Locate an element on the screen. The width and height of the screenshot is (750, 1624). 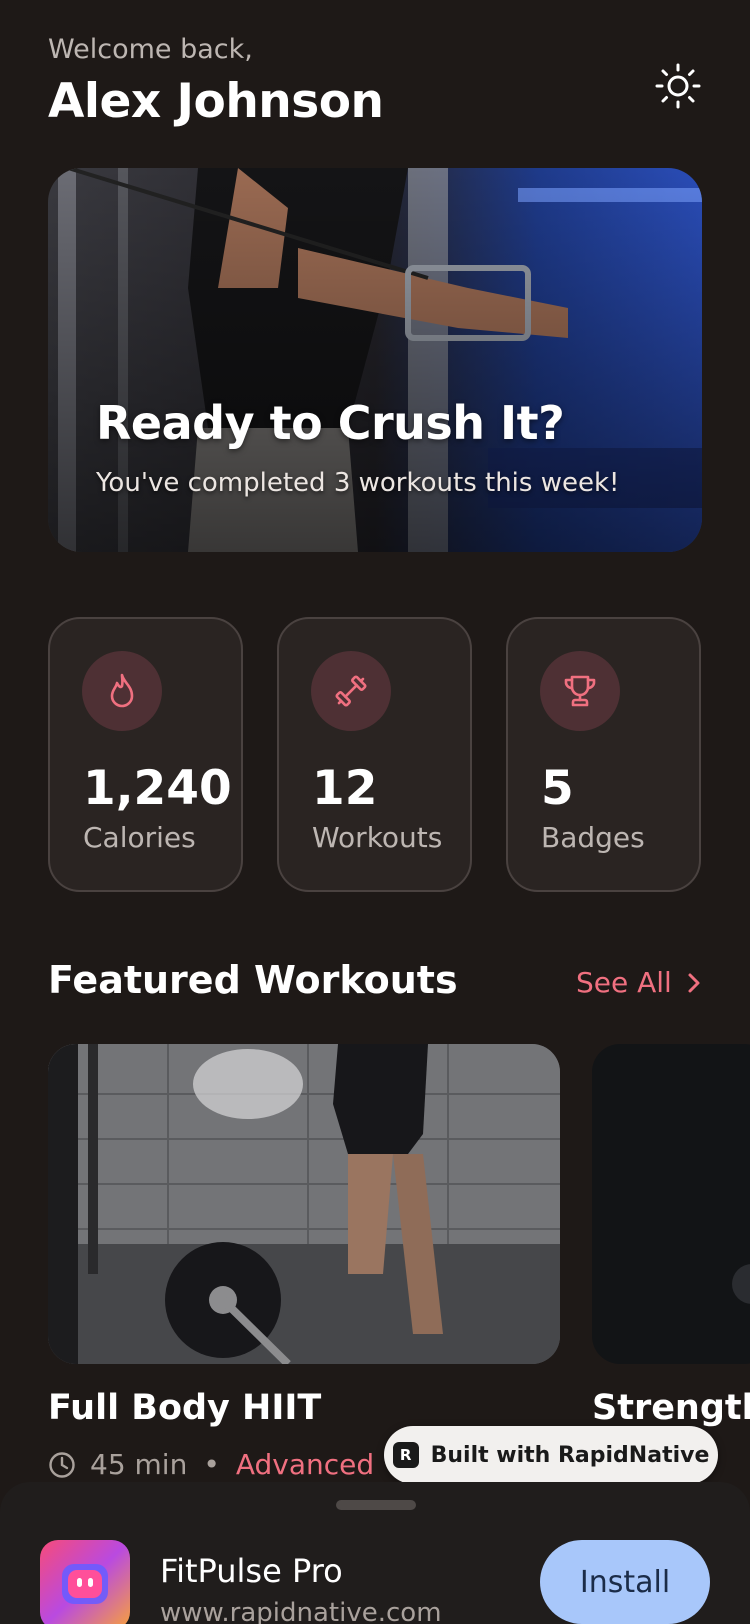
welcome-text: Welcome back, is located at coordinates (150, 49).